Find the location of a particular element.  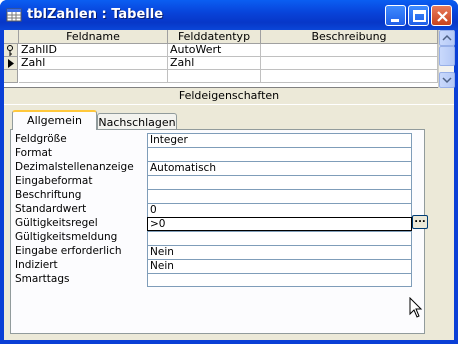

scroll-up-icon is located at coordinates (447, 37).